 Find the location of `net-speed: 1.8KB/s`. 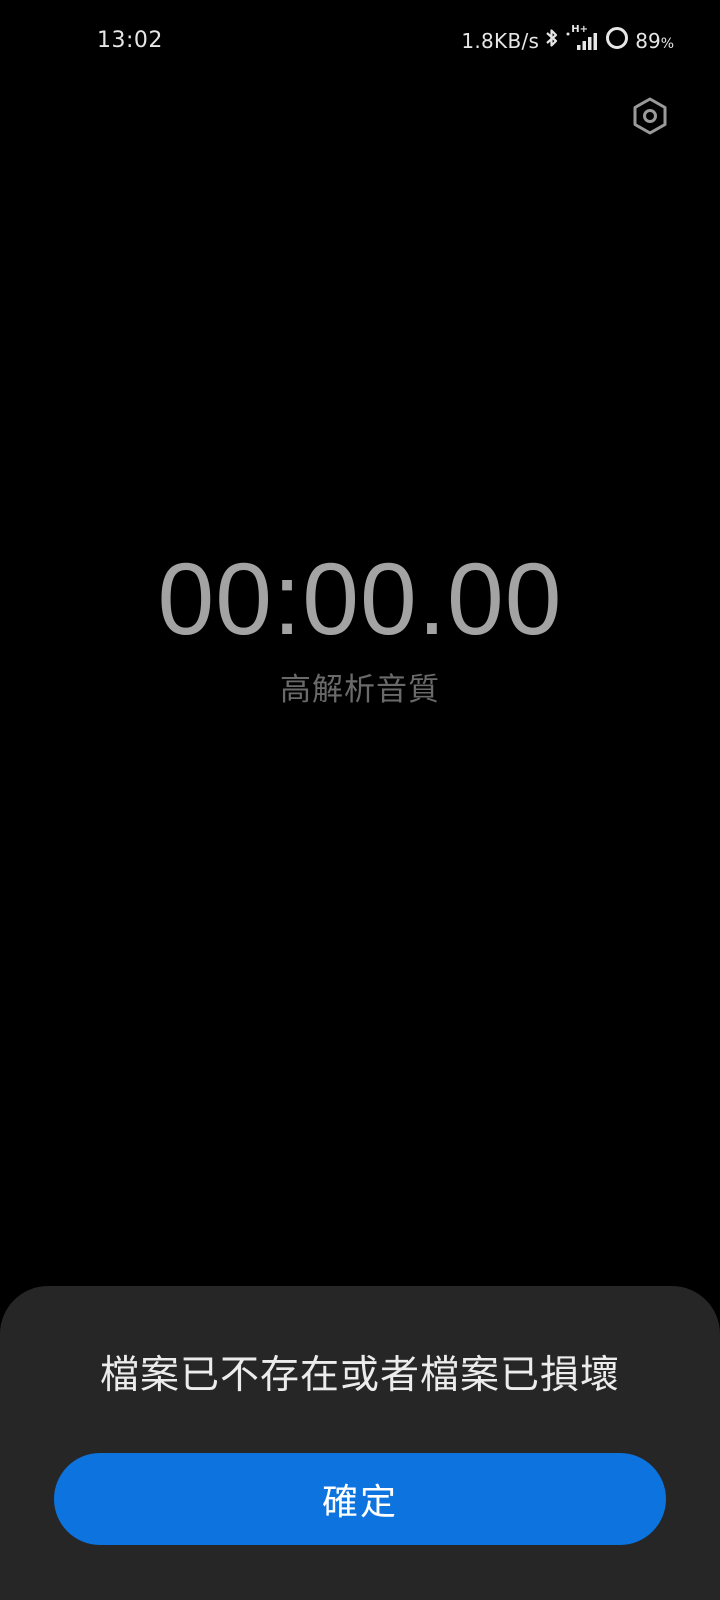

net-speed: 1.8KB/s is located at coordinates (500, 40).